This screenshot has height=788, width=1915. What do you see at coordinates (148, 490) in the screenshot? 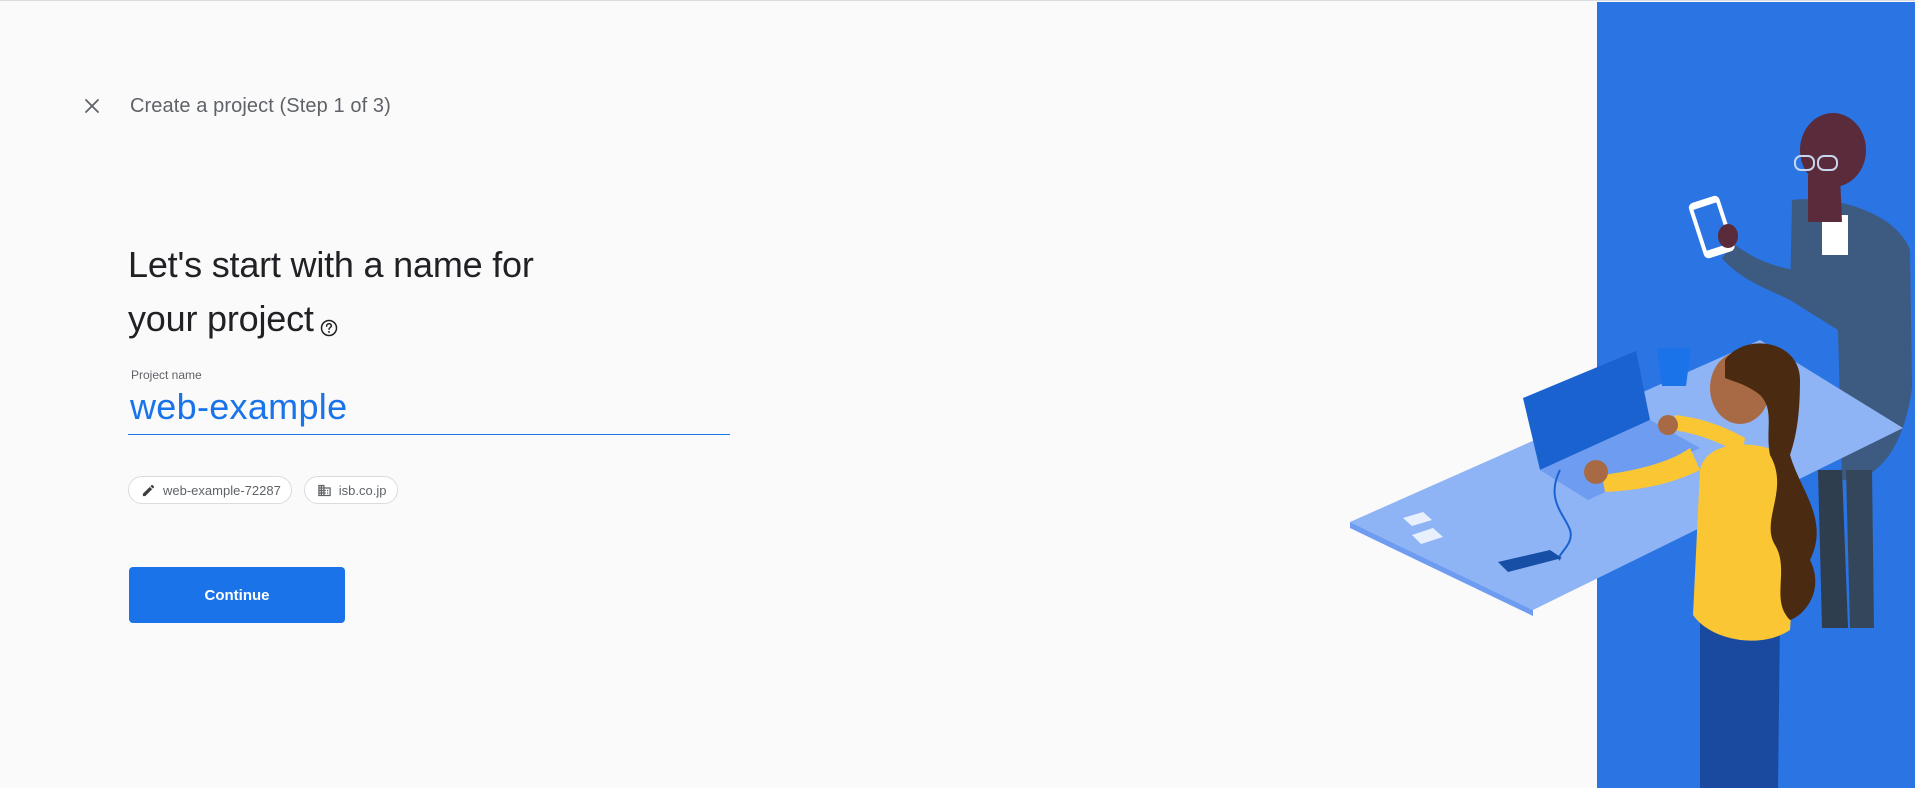
I see `pencil-icon` at bounding box center [148, 490].